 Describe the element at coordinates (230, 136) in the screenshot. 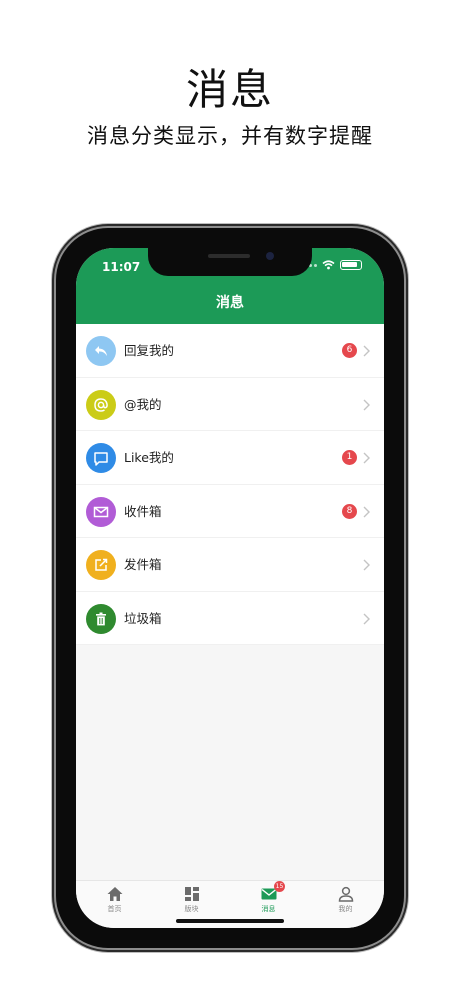

I see `hero-subtitle: 消息分类显示，并有数字提醒` at that location.